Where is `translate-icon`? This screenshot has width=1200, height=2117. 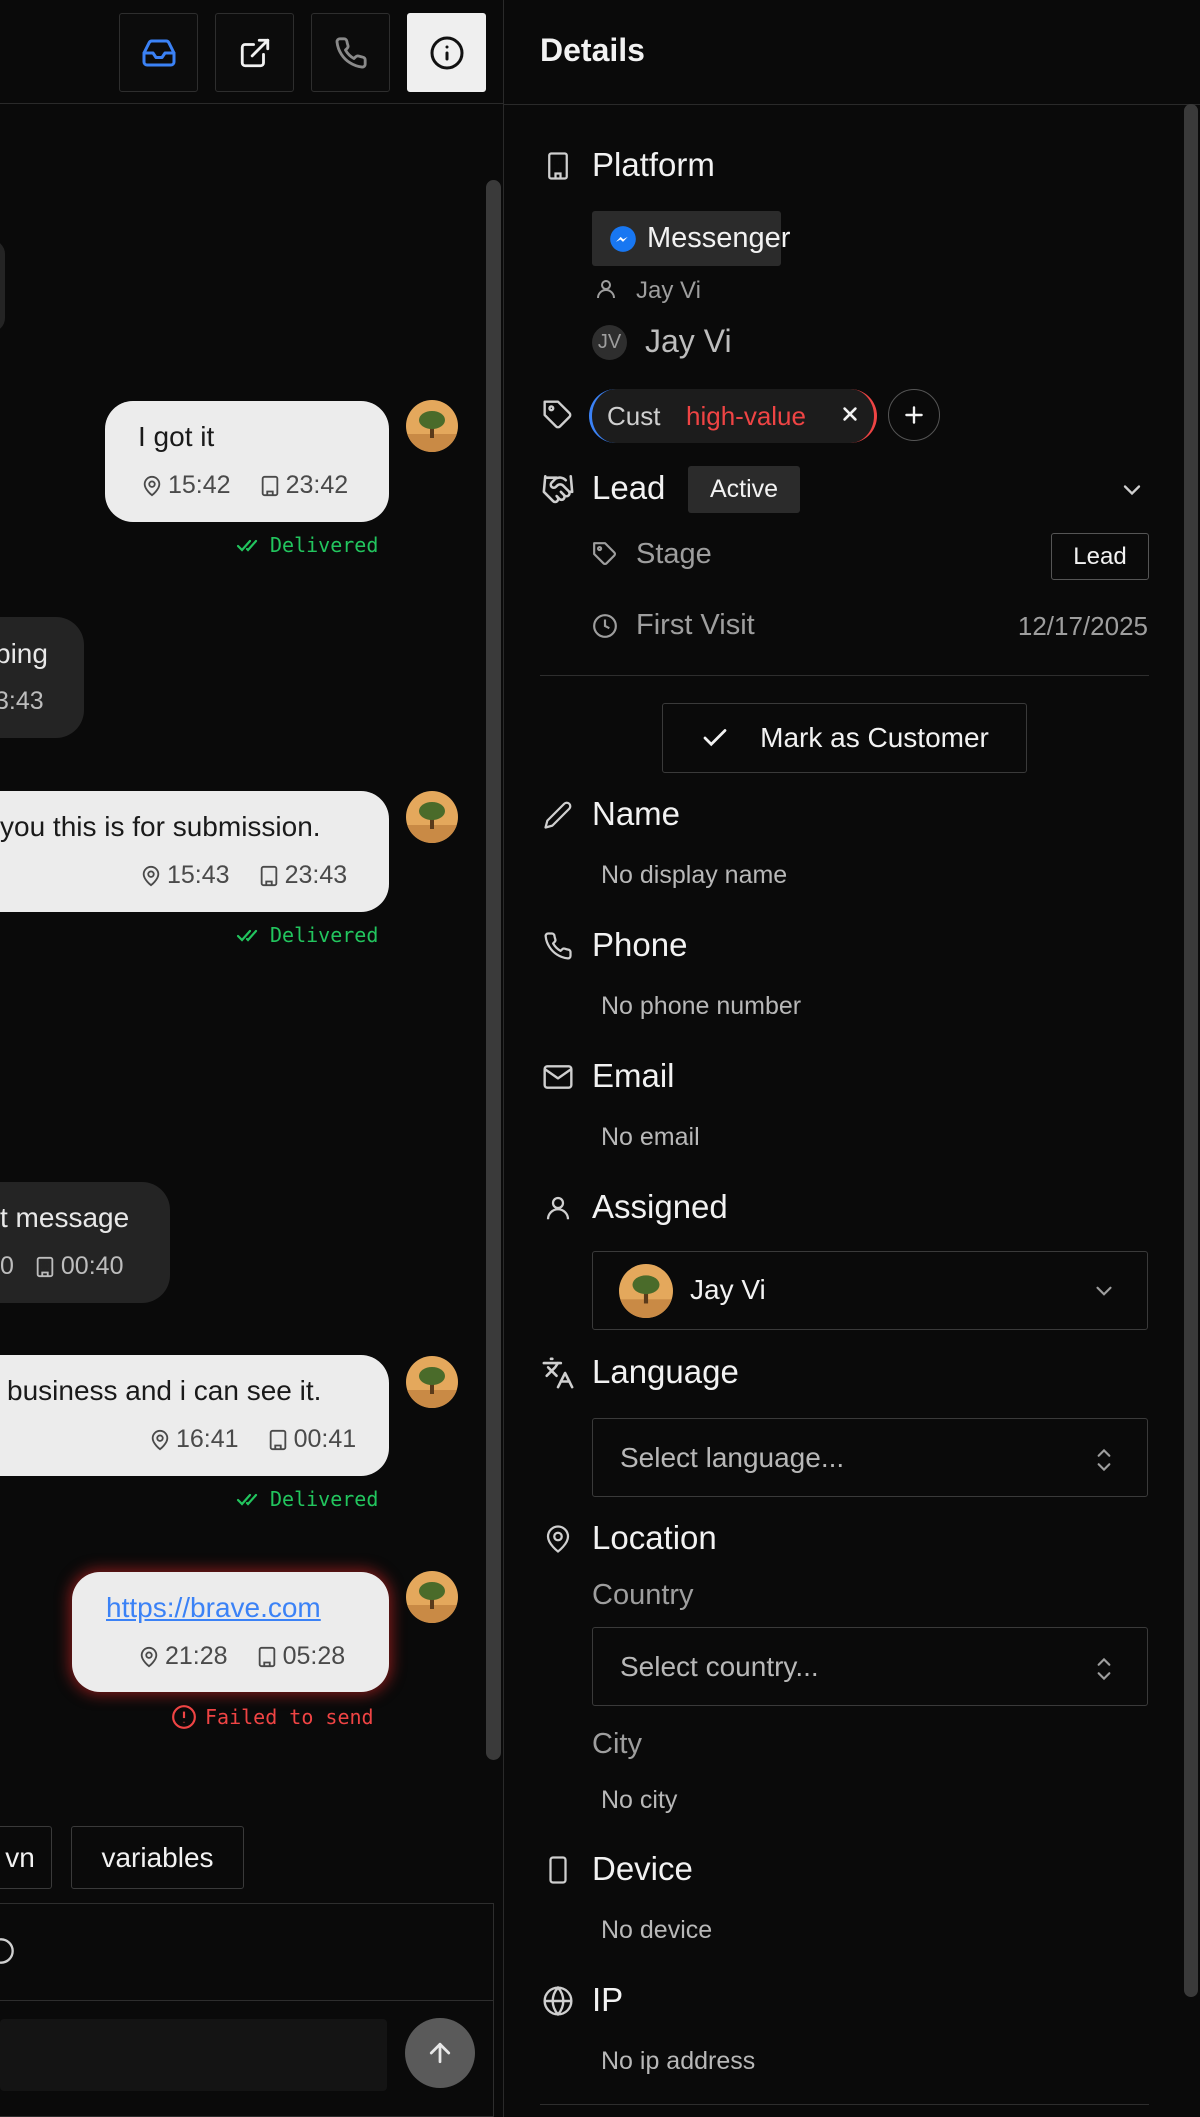 translate-icon is located at coordinates (558, 1373).